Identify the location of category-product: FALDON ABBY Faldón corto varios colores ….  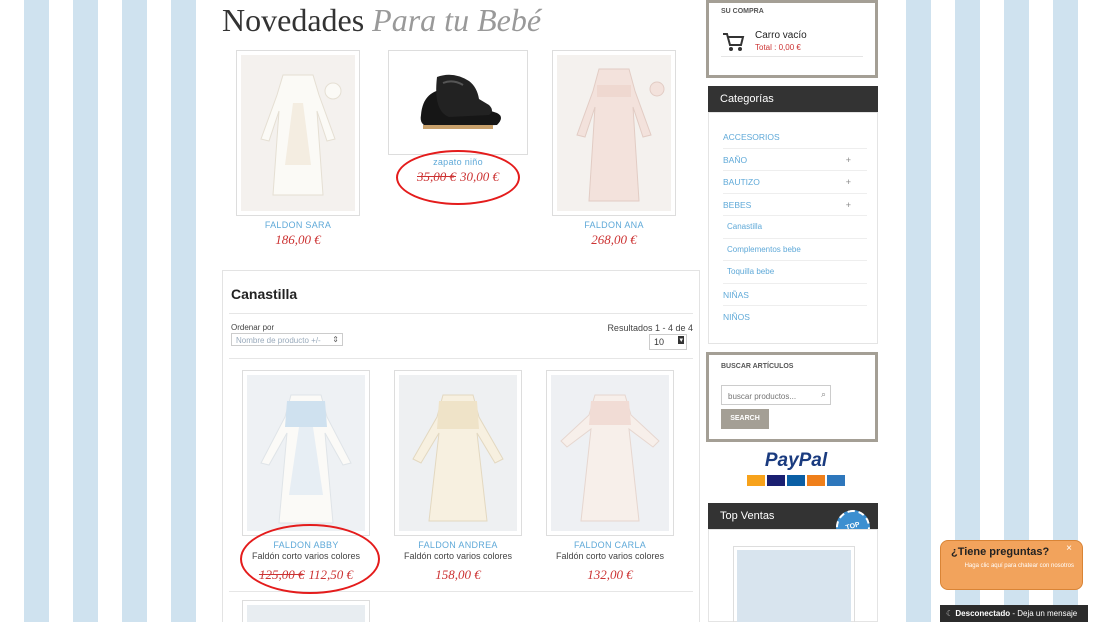
(306, 476).